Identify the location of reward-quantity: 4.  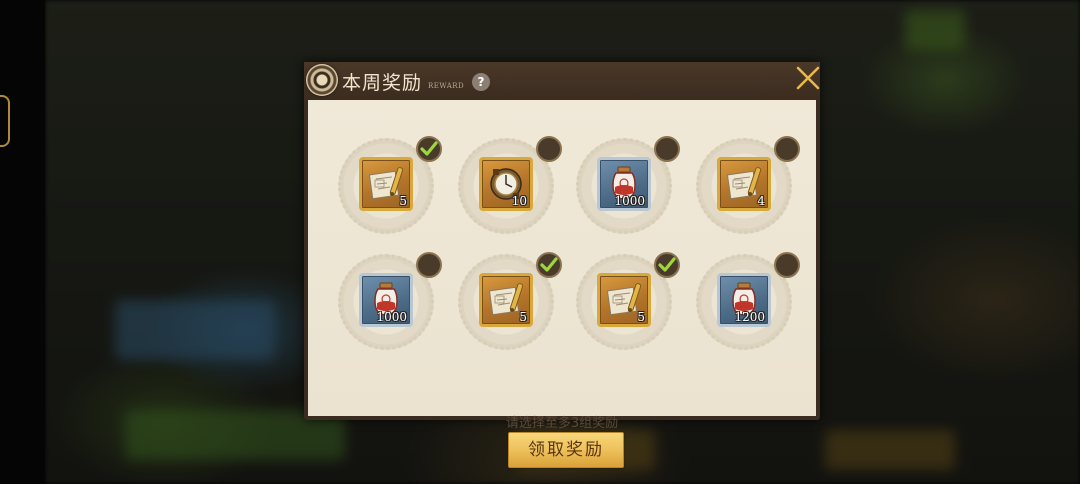
(761, 201).